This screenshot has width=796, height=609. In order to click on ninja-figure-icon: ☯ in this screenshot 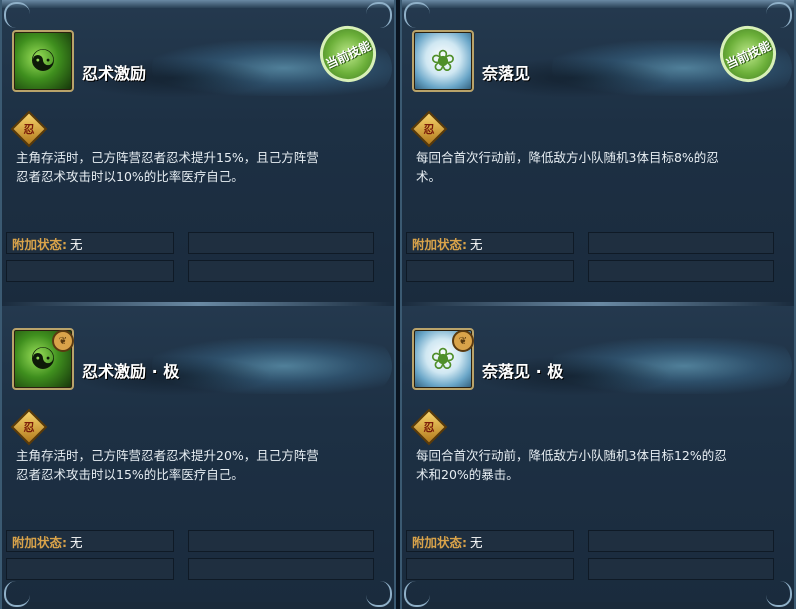, I will do `click(43, 61)`.